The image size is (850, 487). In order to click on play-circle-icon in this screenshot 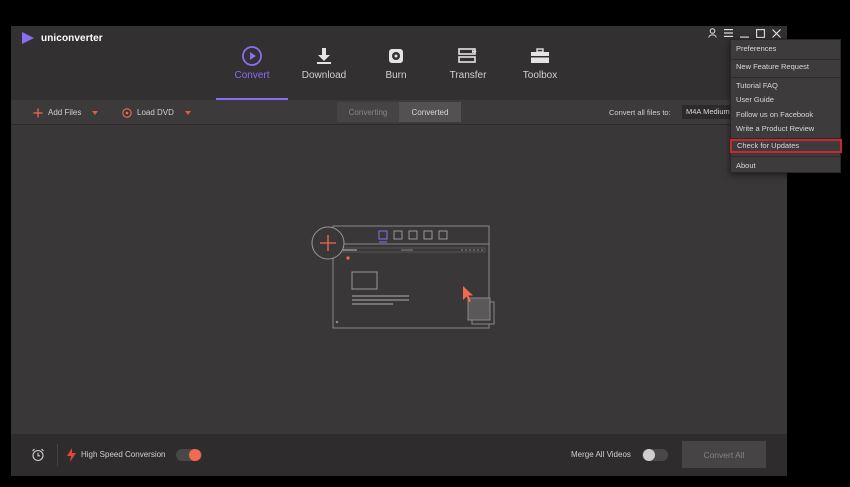, I will do `click(252, 56)`.